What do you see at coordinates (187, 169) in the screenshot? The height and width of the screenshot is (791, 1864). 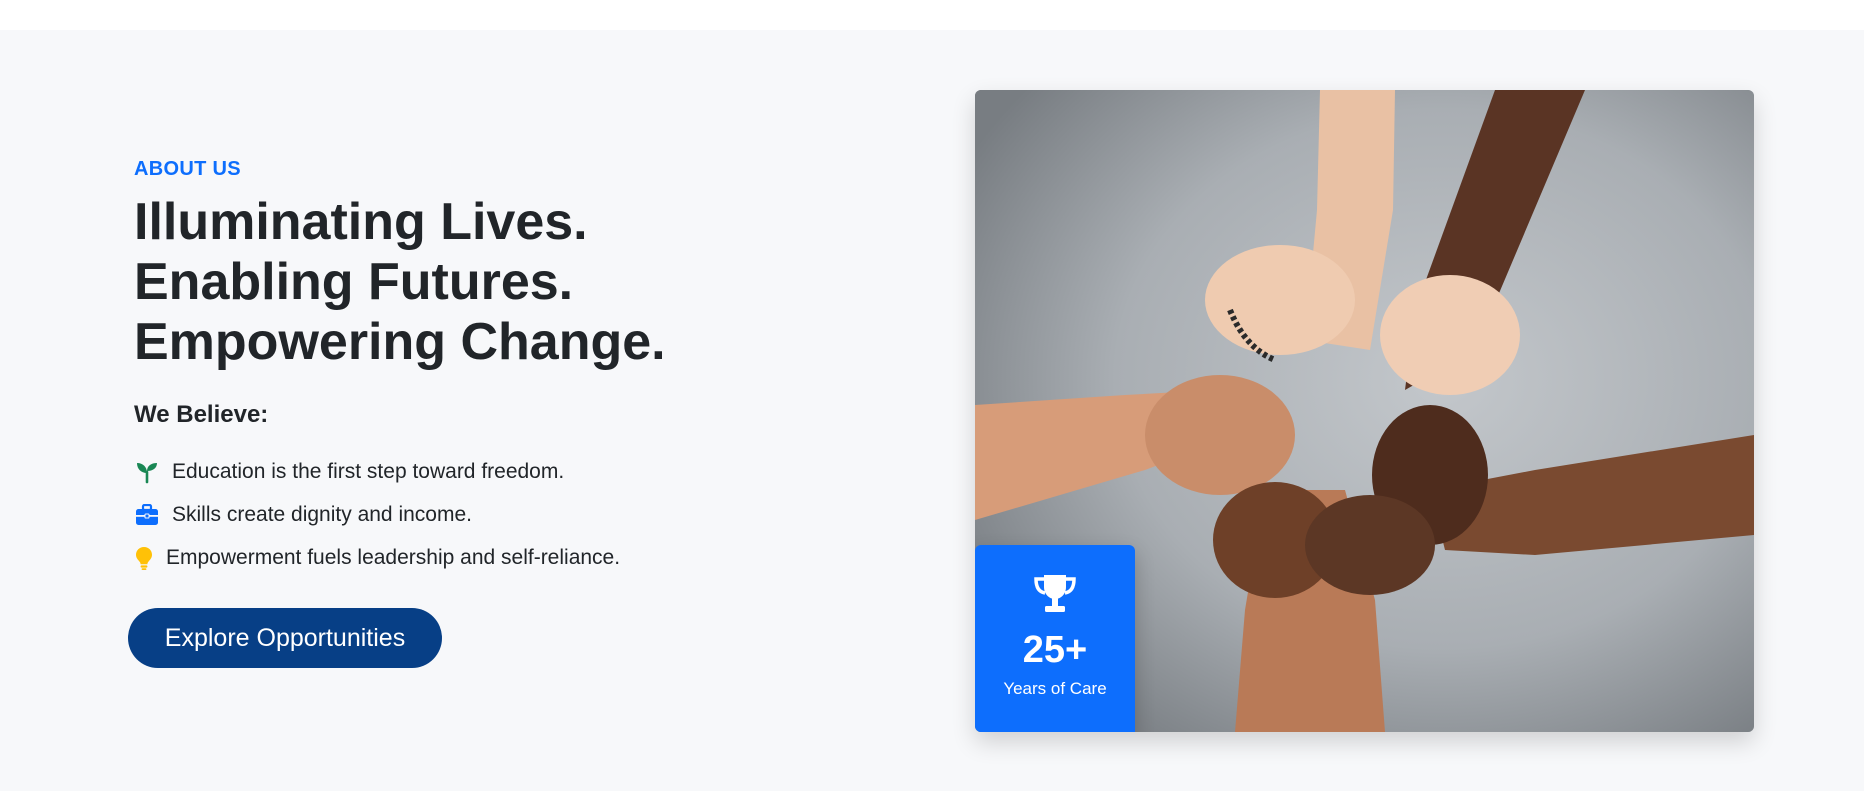 I see `section-eyebrow: ABOUT US` at bounding box center [187, 169].